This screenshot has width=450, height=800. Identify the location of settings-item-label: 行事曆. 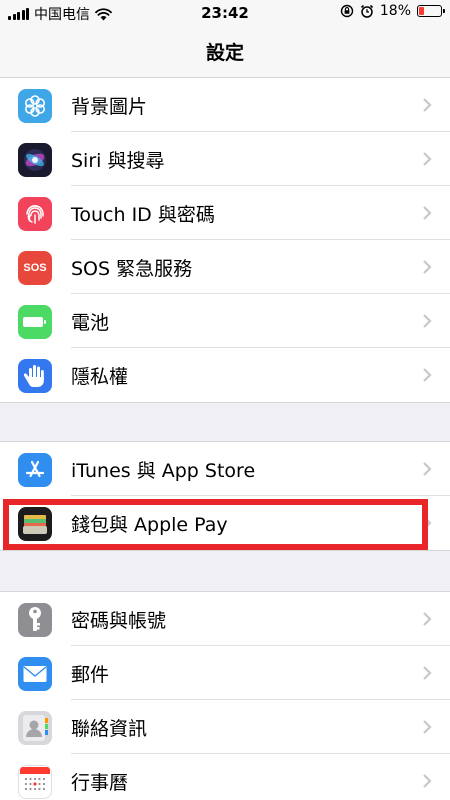
(100, 783).